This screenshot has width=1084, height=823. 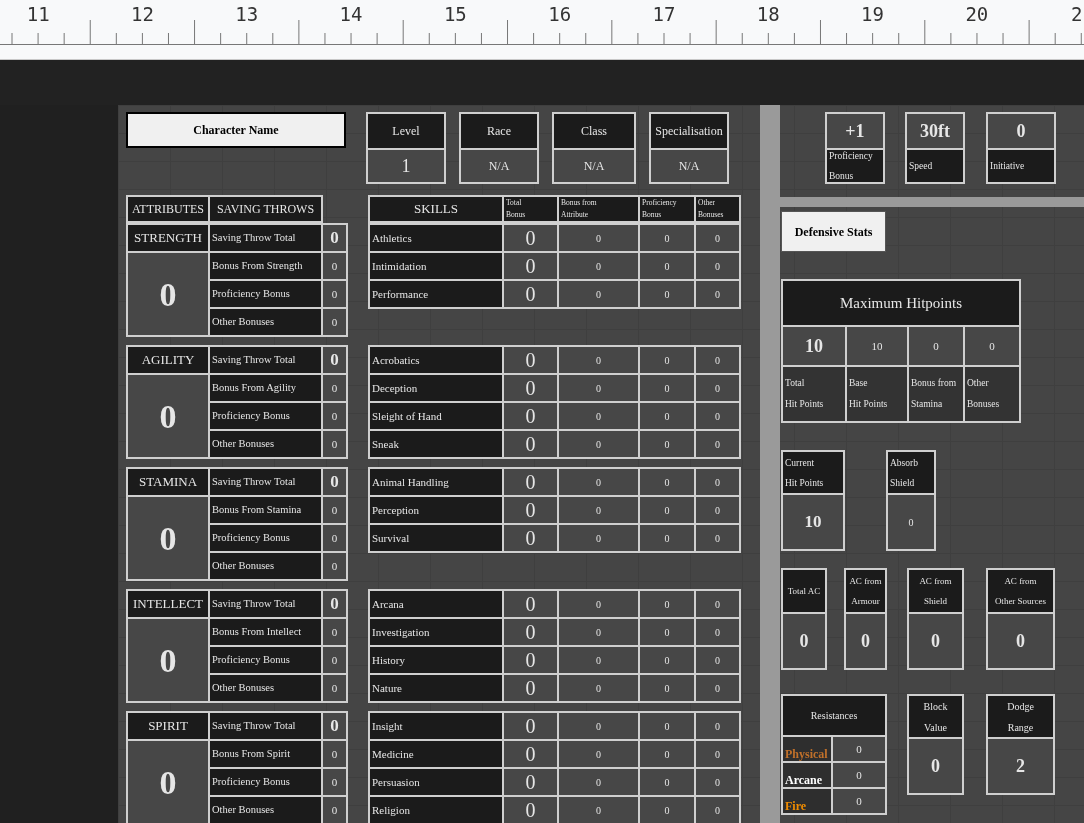 I want to click on character-name-field: Character Name, so click(x=236, y=130).